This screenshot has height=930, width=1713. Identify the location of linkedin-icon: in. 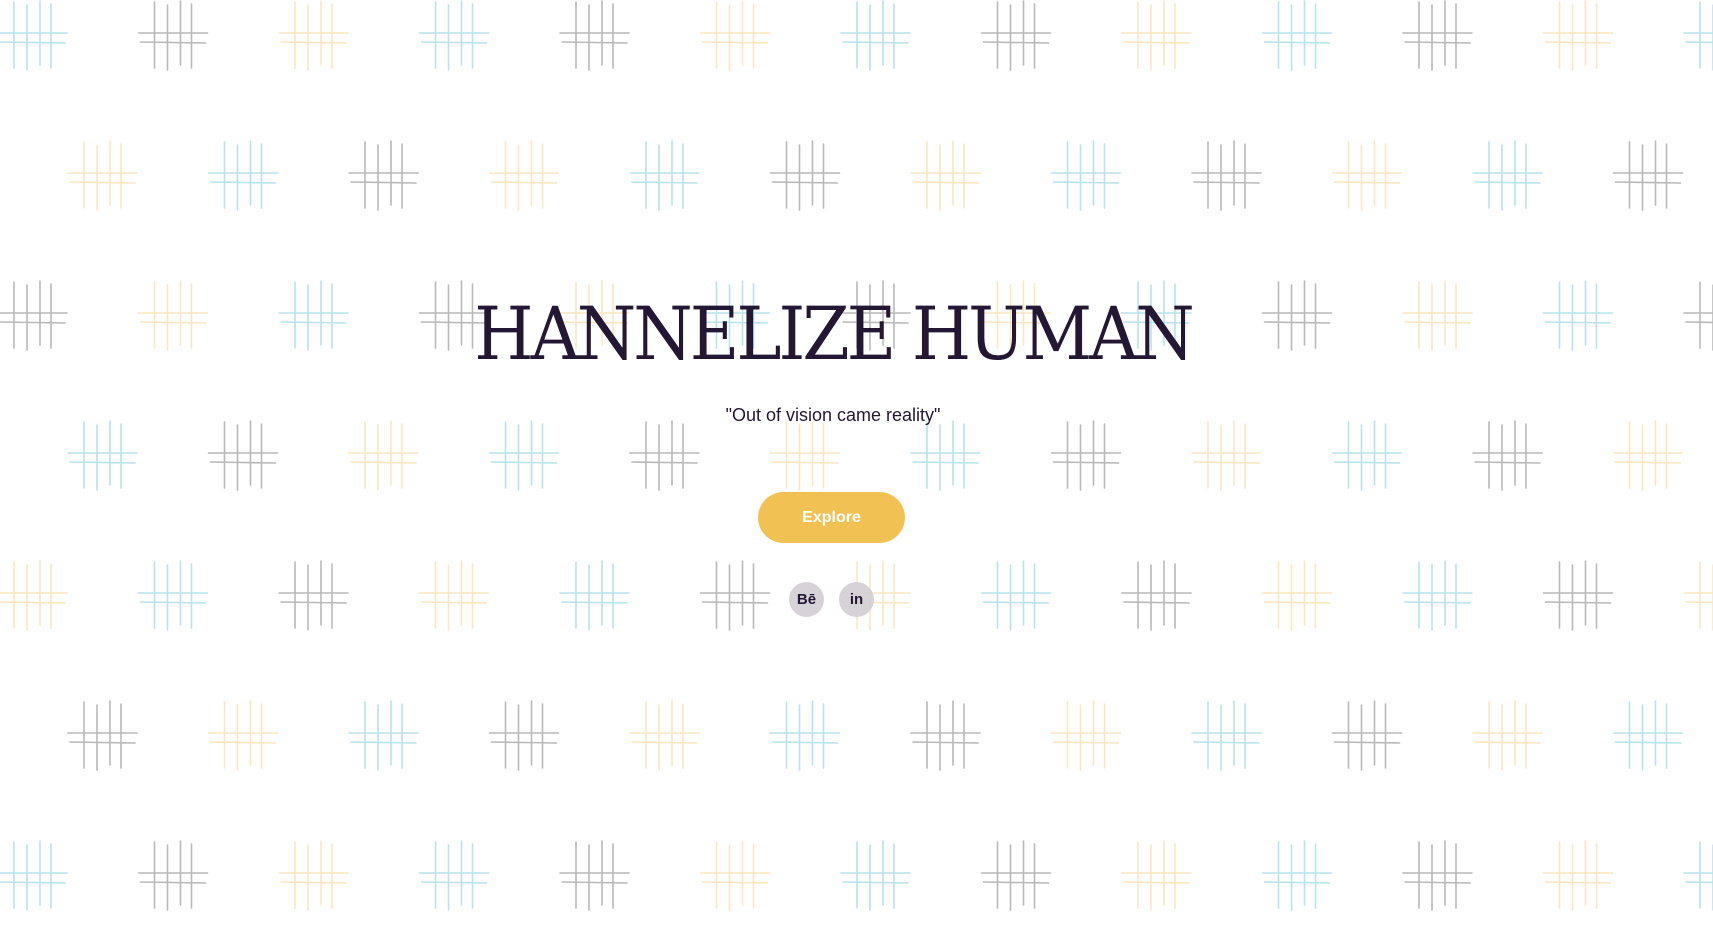
(856, 599).